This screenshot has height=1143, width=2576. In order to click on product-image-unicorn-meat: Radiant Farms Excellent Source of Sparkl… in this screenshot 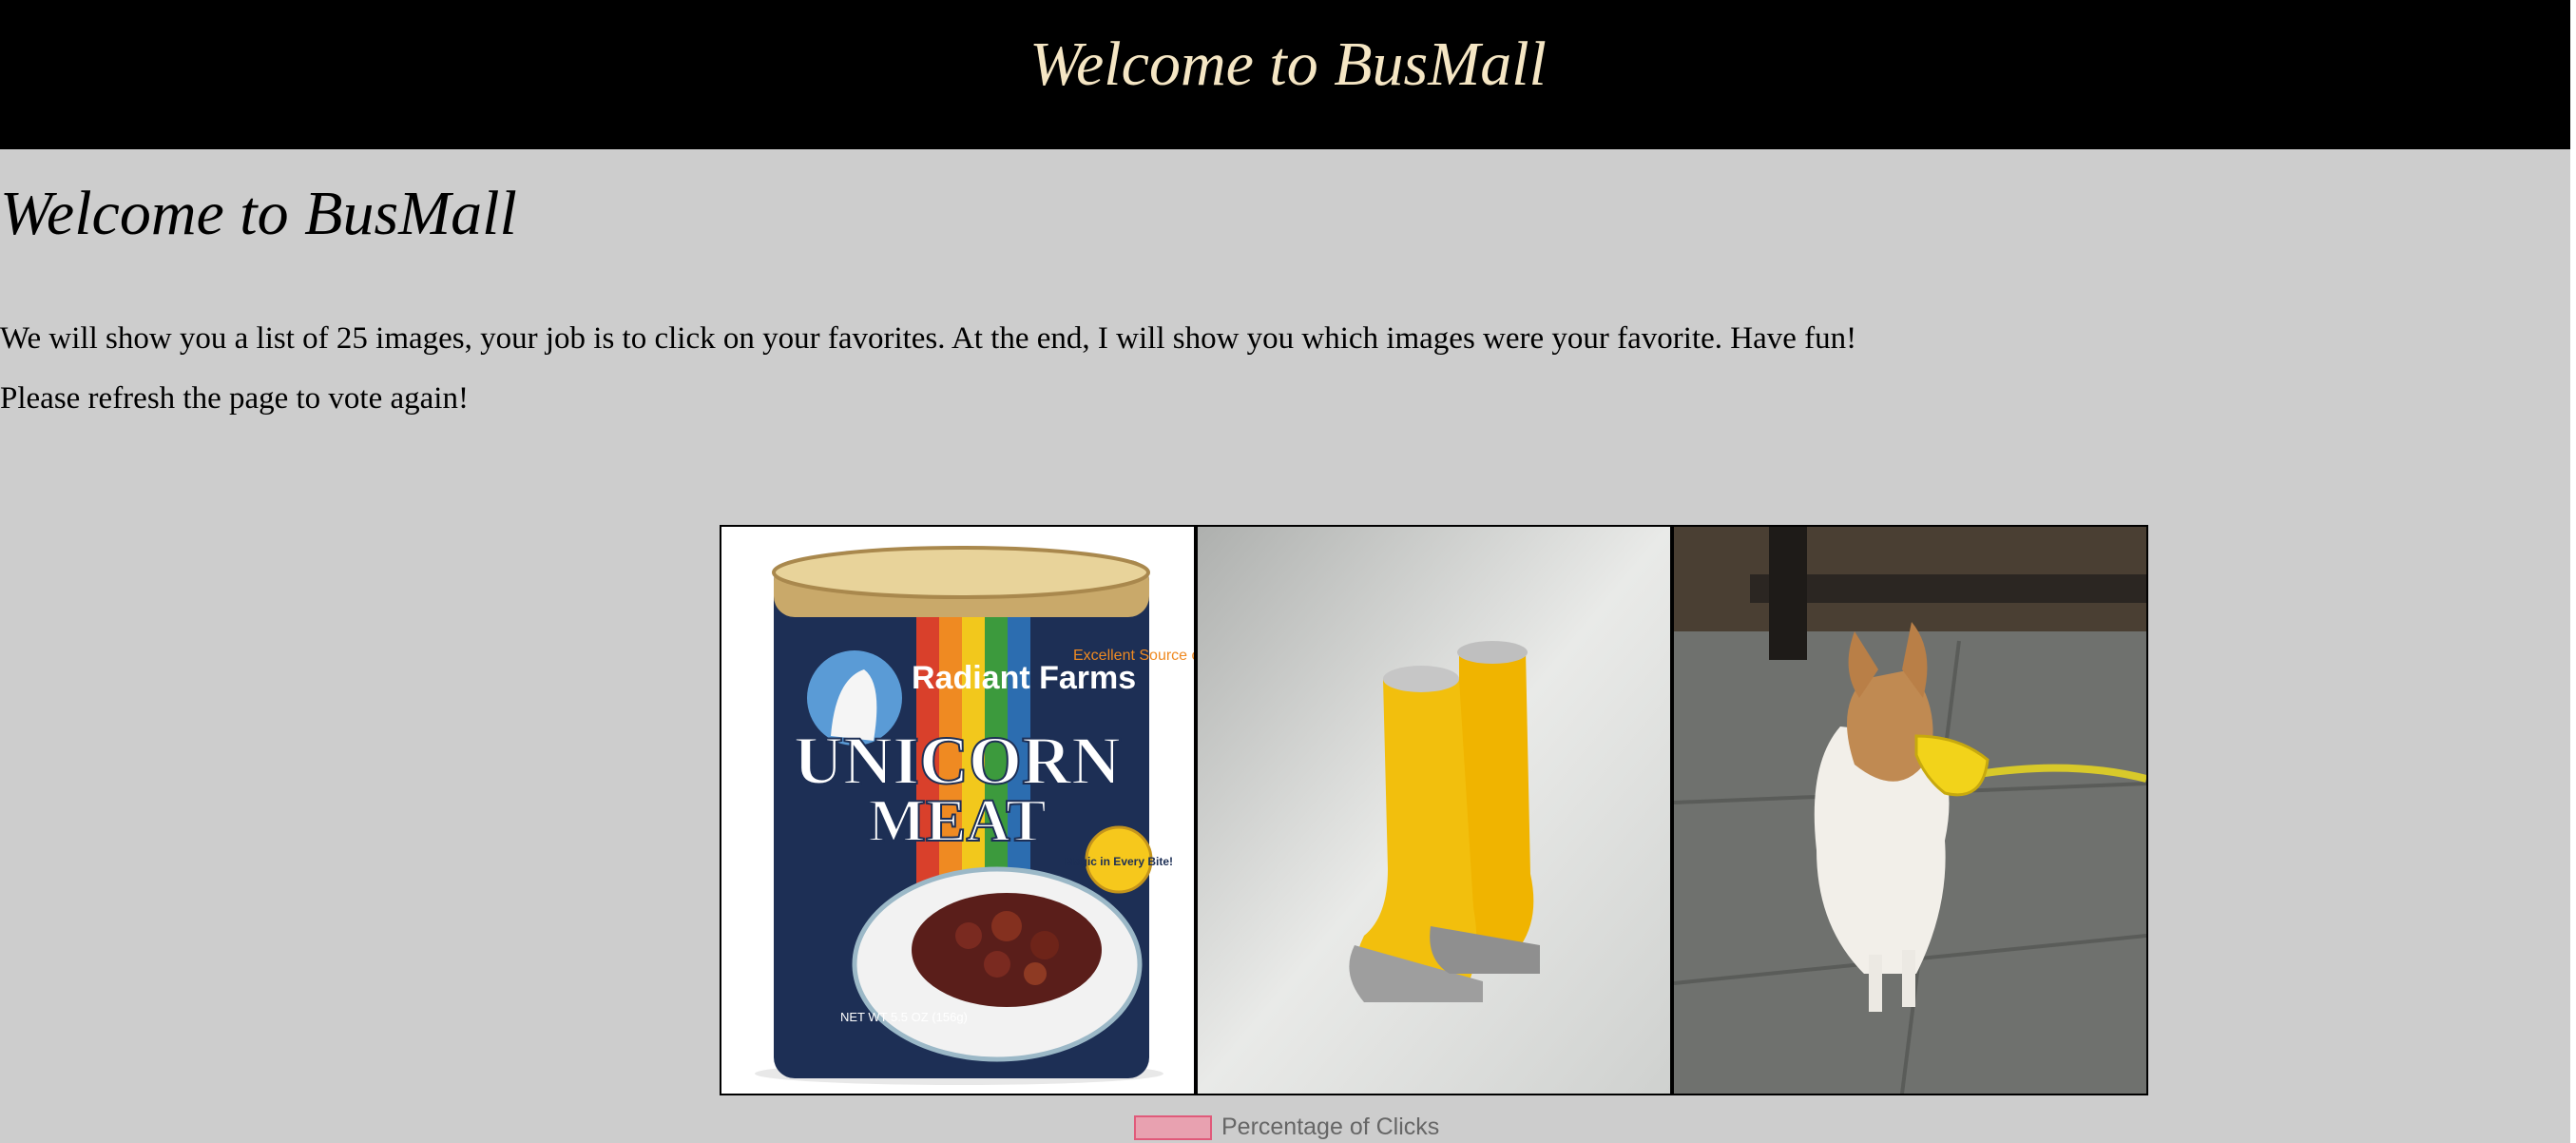, I will do `click(958, 810)`.